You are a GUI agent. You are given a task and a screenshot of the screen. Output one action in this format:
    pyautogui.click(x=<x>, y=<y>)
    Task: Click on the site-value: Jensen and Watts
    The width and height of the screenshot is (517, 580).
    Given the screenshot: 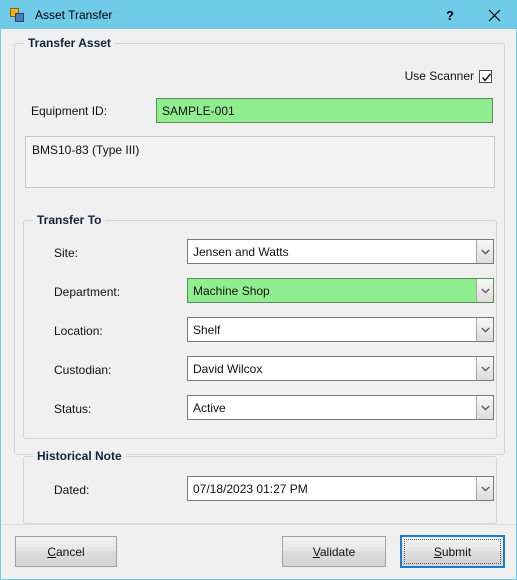 What is the action you would take?
    pyautogui.click(x=241, y=251)
    